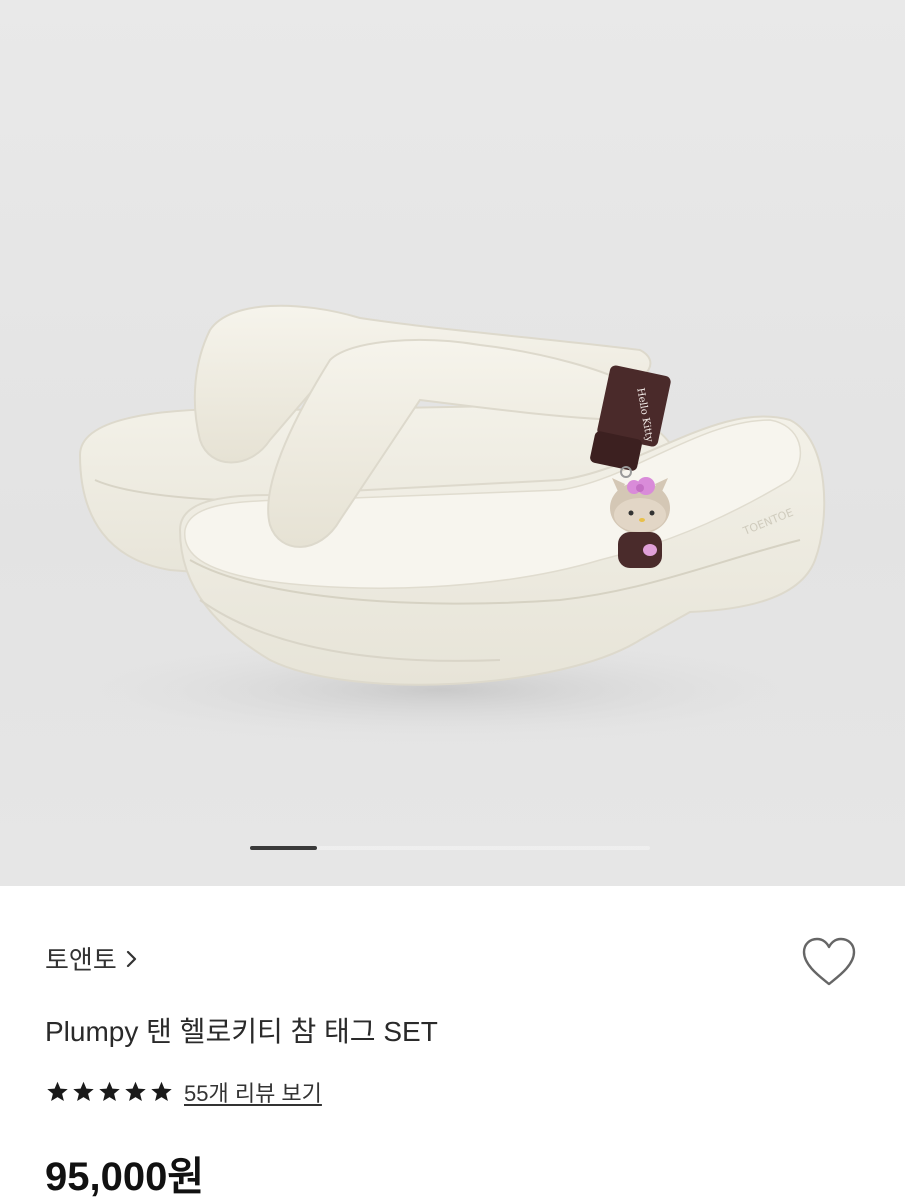  What do you see at coordinates (125, 1177) in the screenshot?
I see `product-price: 95,000원` at bounding box center [125, 1177].